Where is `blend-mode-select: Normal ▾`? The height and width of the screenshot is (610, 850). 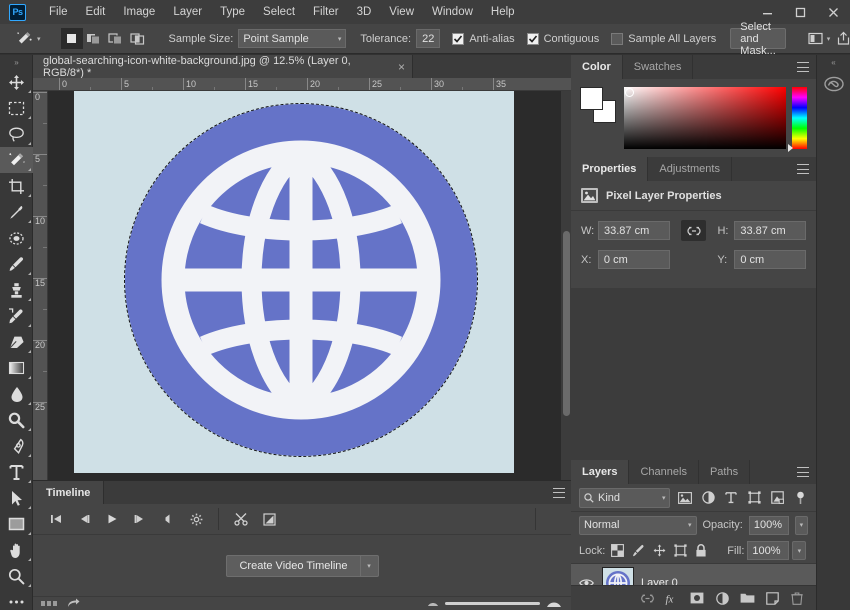
blend-mode-select: Normal ▾ is located at coordinates (638, 525).